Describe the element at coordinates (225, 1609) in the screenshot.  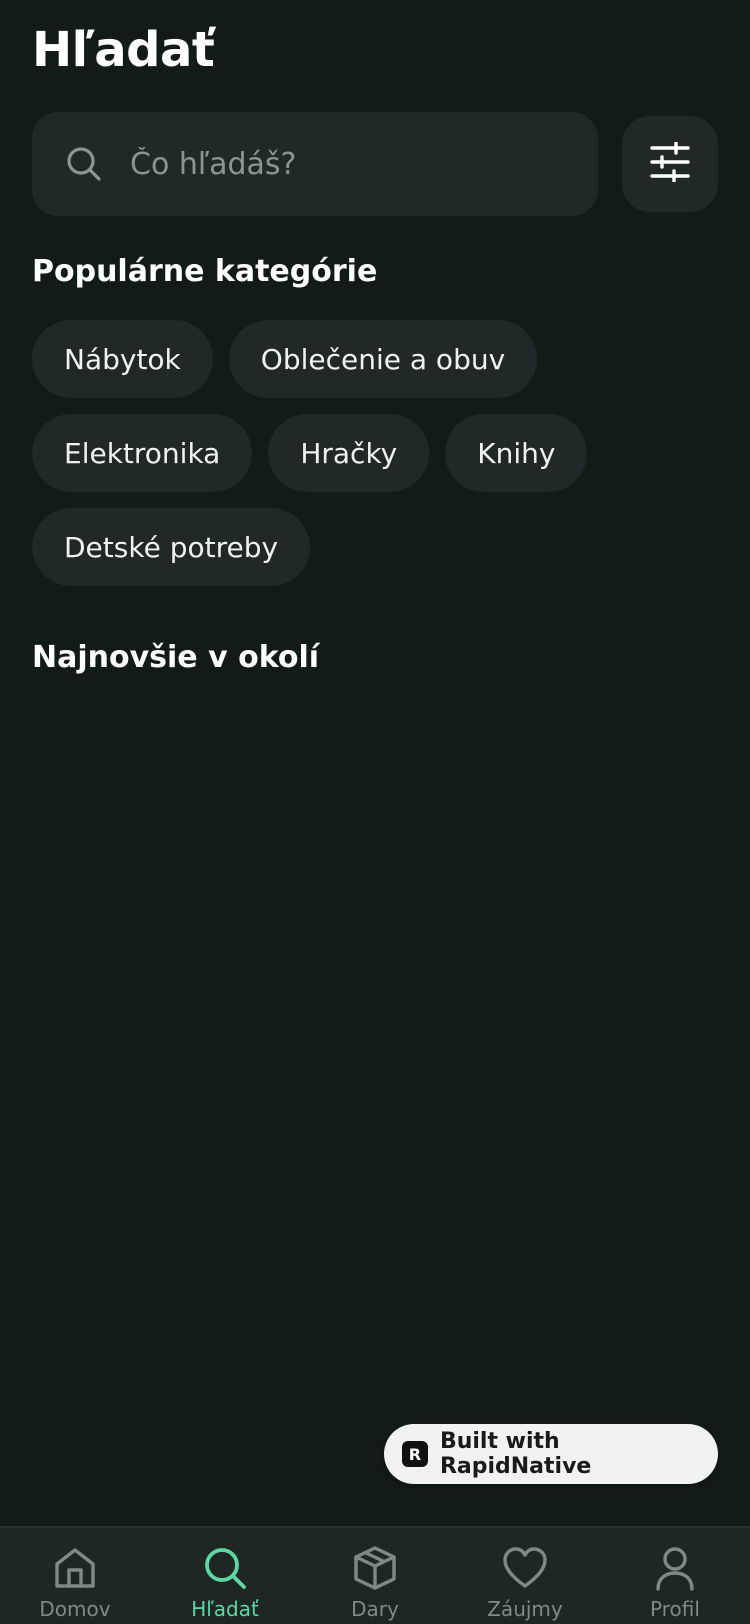
I see `tab-label-search: Hľadať` at that location.